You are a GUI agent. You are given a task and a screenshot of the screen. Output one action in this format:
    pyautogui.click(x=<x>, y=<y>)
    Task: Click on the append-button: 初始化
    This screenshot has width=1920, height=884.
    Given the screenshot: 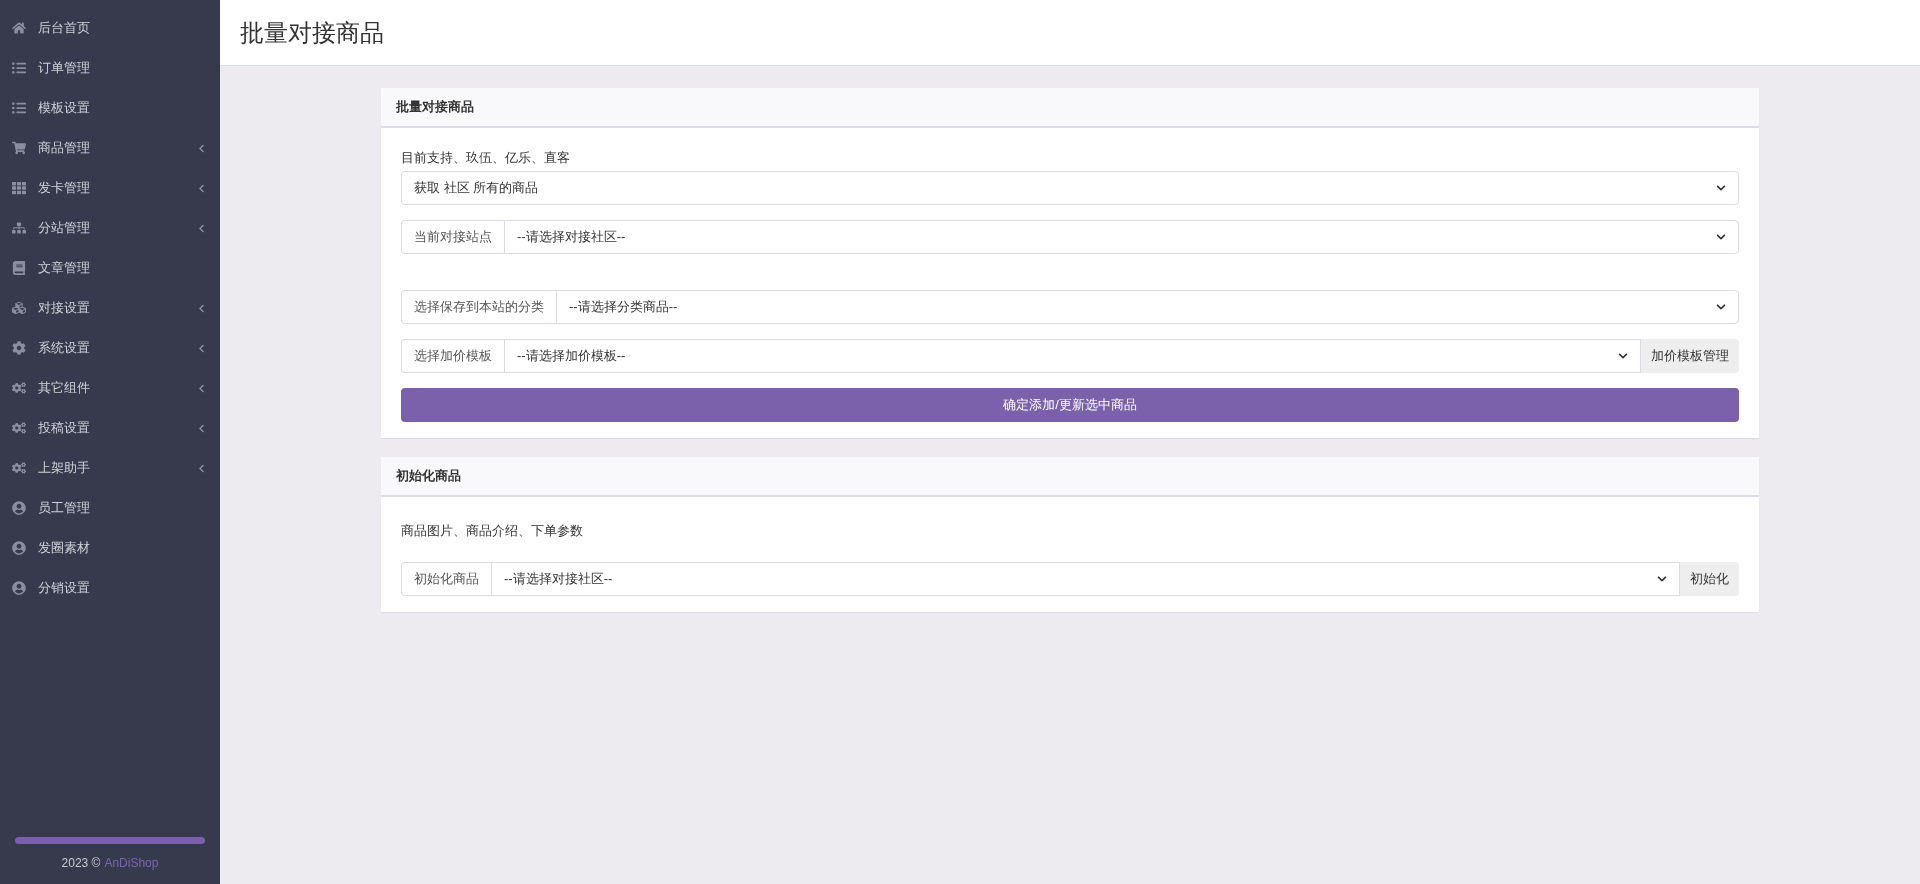 What is the action you would take?
    pyautogui.click(x=1709, y=579)
    